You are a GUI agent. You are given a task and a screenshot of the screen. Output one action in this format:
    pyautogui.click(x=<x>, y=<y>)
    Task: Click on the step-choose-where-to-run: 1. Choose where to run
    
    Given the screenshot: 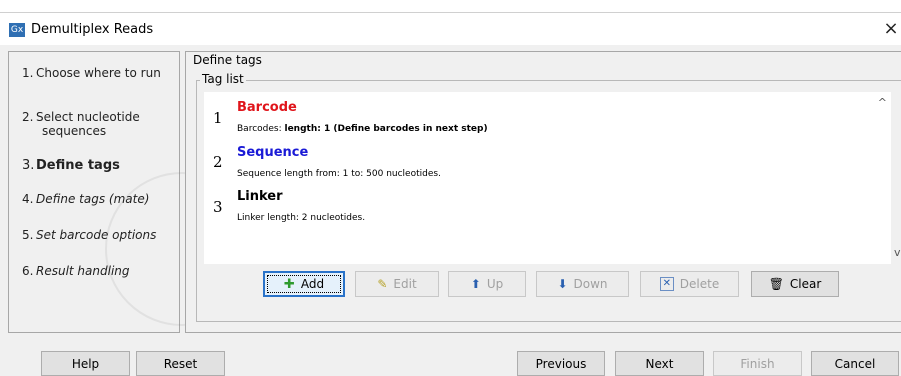 What is the action you would take?
    pyautogui.click(x=91, y=73)
    